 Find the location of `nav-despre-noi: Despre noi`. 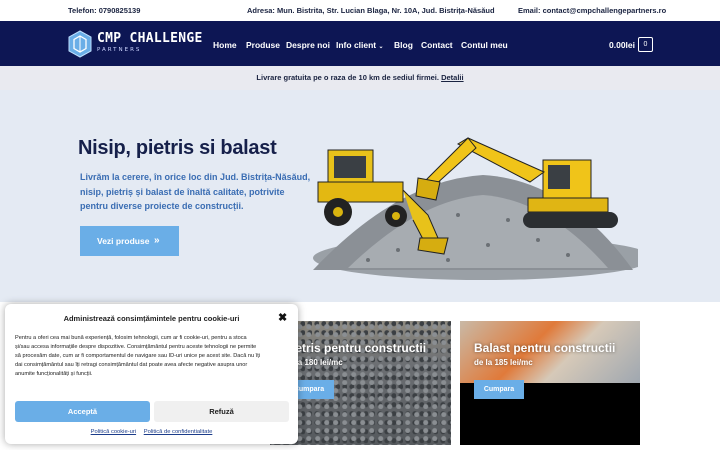

nav-despre-noi: Despre noi is located at coordinates (308, 45).